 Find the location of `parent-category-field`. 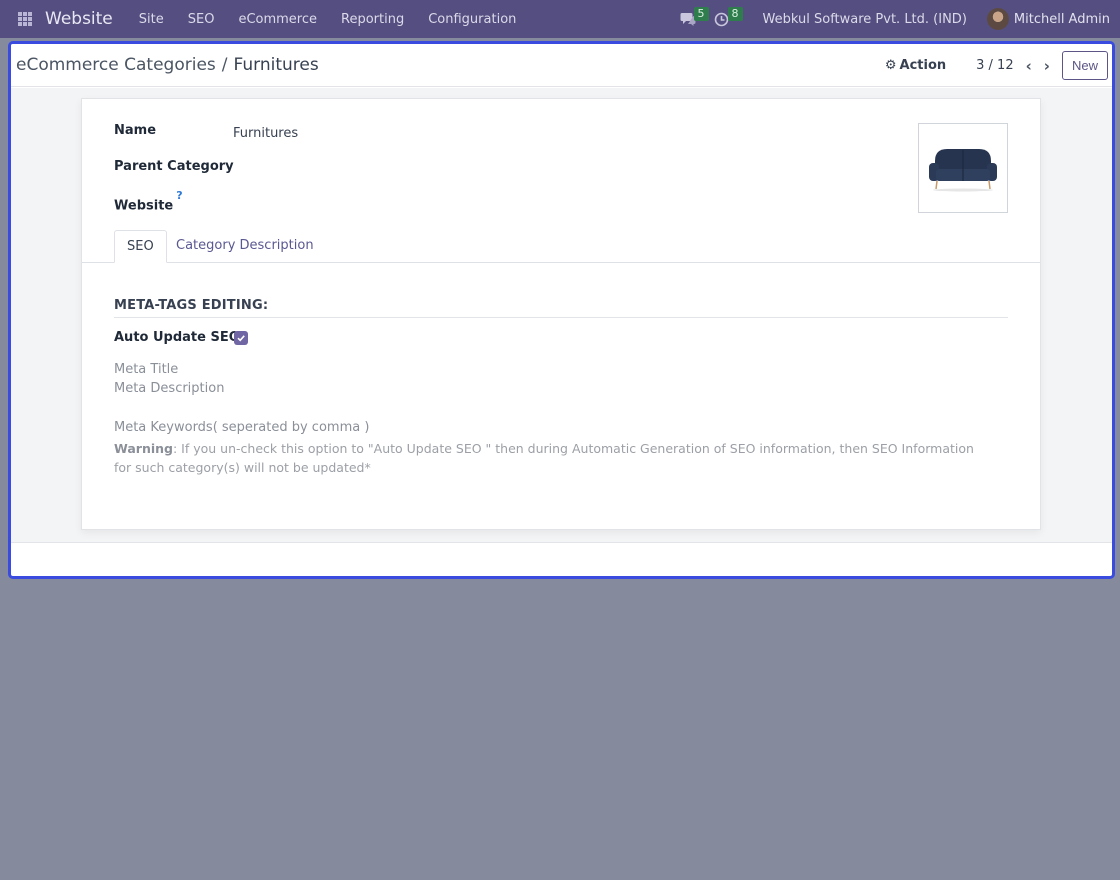

parent-category-field is located at coordinates (383, 168).